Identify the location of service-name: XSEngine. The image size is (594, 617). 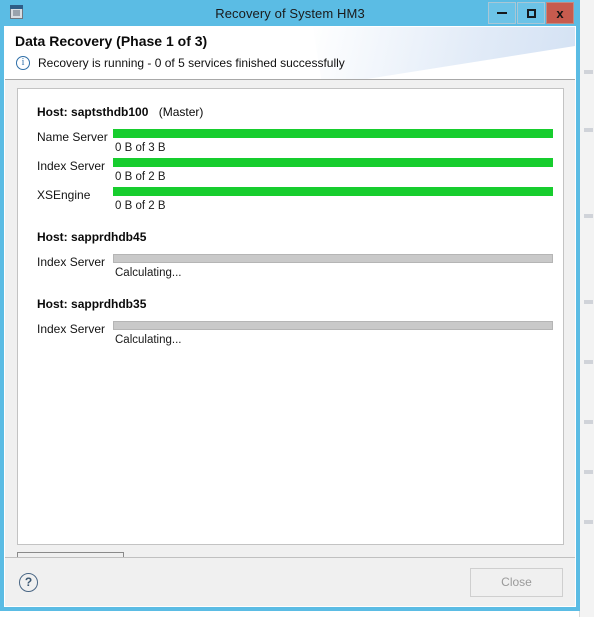
(64, 195).